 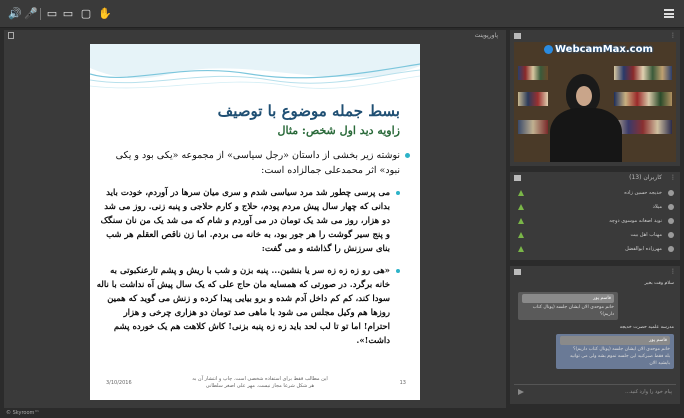 I want to click on user-item: میلاد, so click(x=595, y=207).